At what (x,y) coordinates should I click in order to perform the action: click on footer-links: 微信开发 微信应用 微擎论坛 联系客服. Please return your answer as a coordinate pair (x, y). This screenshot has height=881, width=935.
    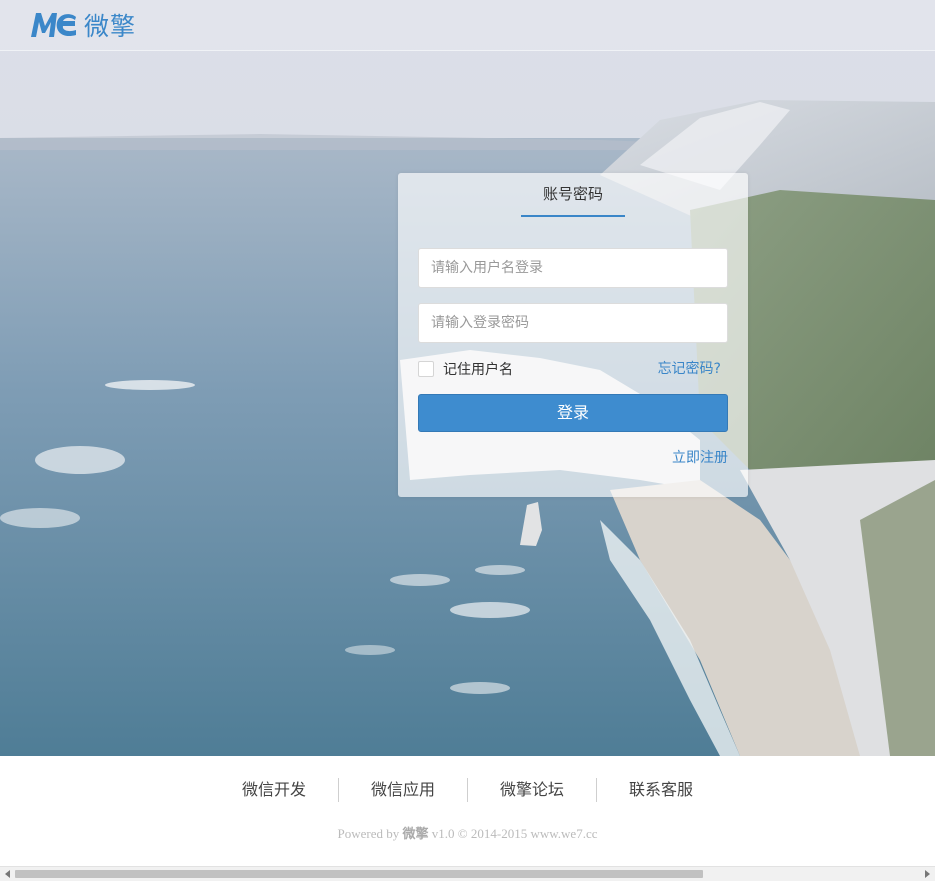
    Looking at the image, I should click on (467, 790).